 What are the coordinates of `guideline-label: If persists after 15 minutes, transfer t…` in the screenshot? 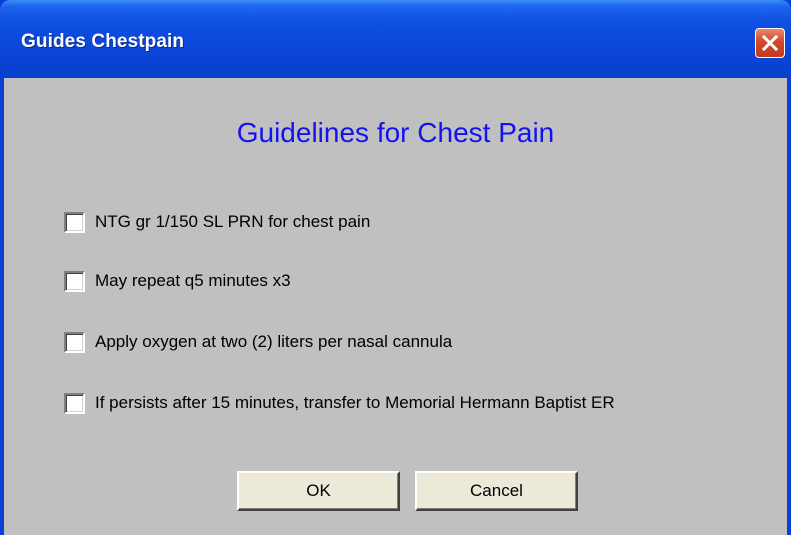 It's located at (355, 402).